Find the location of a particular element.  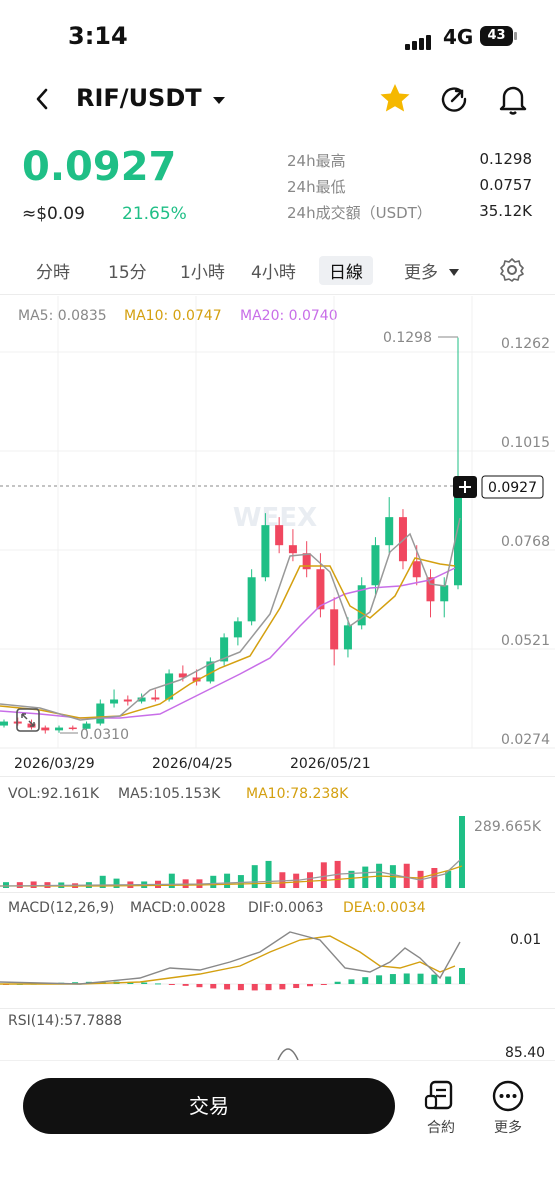

trade-button: 交易 is located at coordinates (209, 1106).